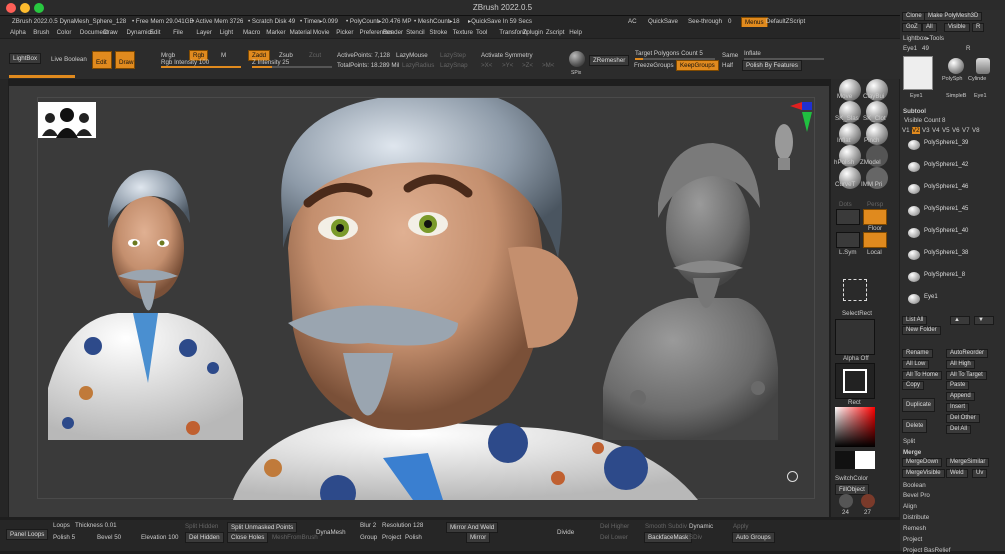  Describe the element at coordinates (921, 330) in the screenshot. I see `new-folder-button: New Folder` at that location.